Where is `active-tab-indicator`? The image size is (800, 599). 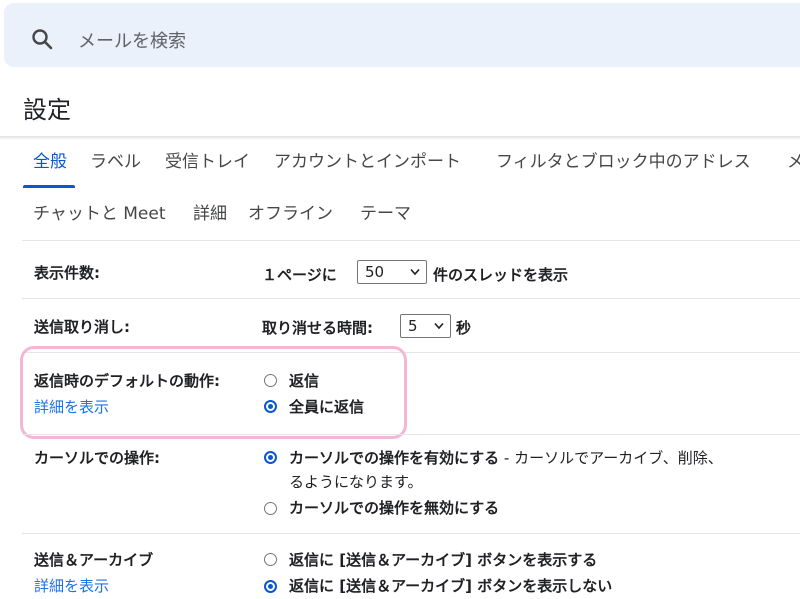 active-tab-indicator is located at coordinates (49, 186).